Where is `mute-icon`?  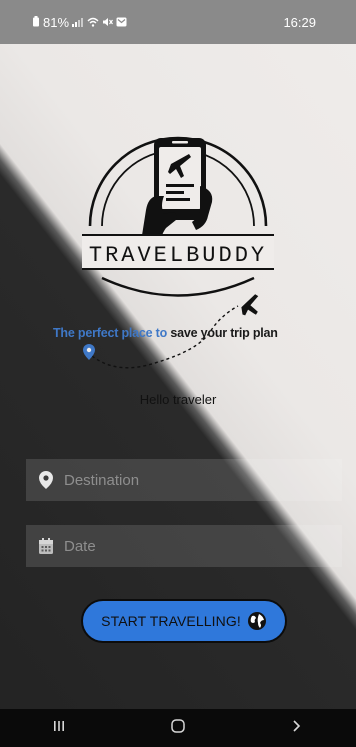 mute-icon is located at coordinates (108, 22).